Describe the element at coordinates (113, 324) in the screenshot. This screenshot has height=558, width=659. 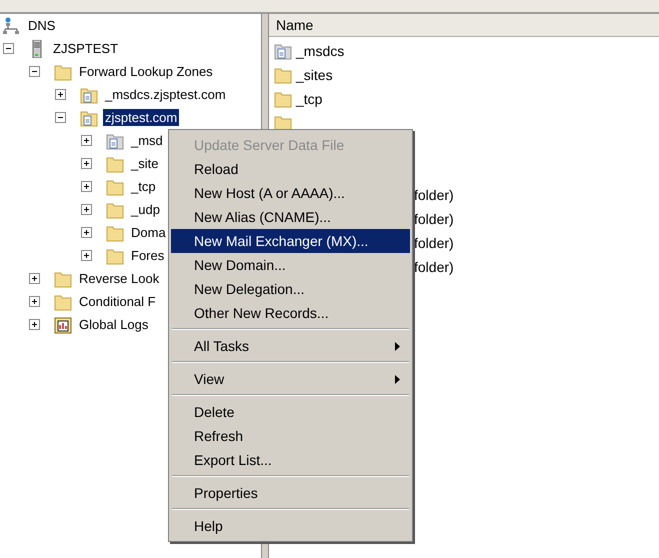
I see `tree-item: Global Logs` at that location.